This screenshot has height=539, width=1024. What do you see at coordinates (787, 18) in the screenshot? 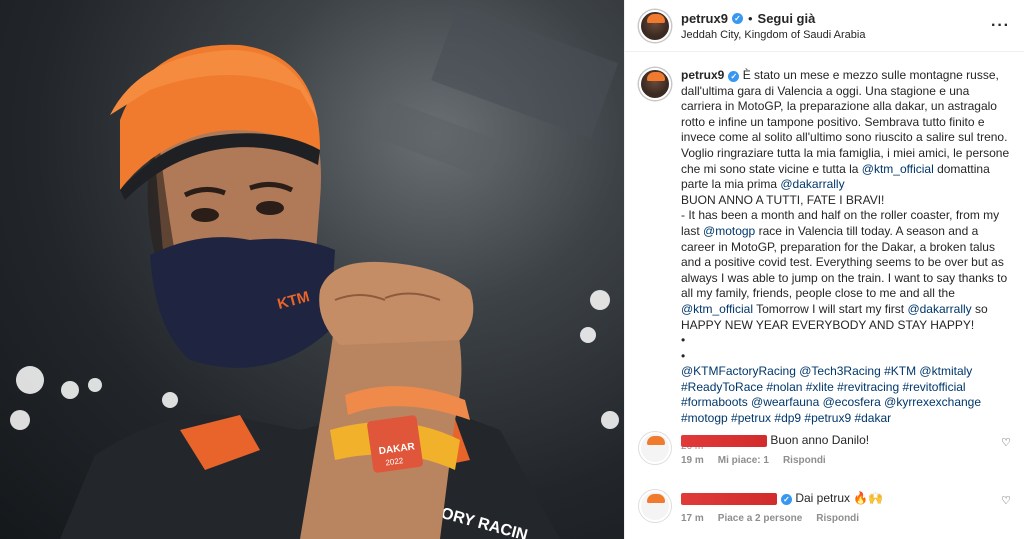
I see `following-button: Segui già` at bounding box center [787, 18].